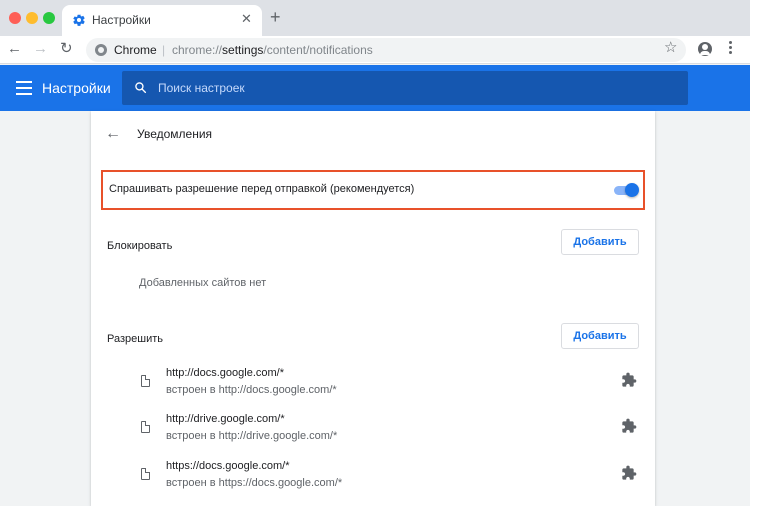 The image size is (770, 506). I want to click on tab-title: Настройки, so click(121, 20).